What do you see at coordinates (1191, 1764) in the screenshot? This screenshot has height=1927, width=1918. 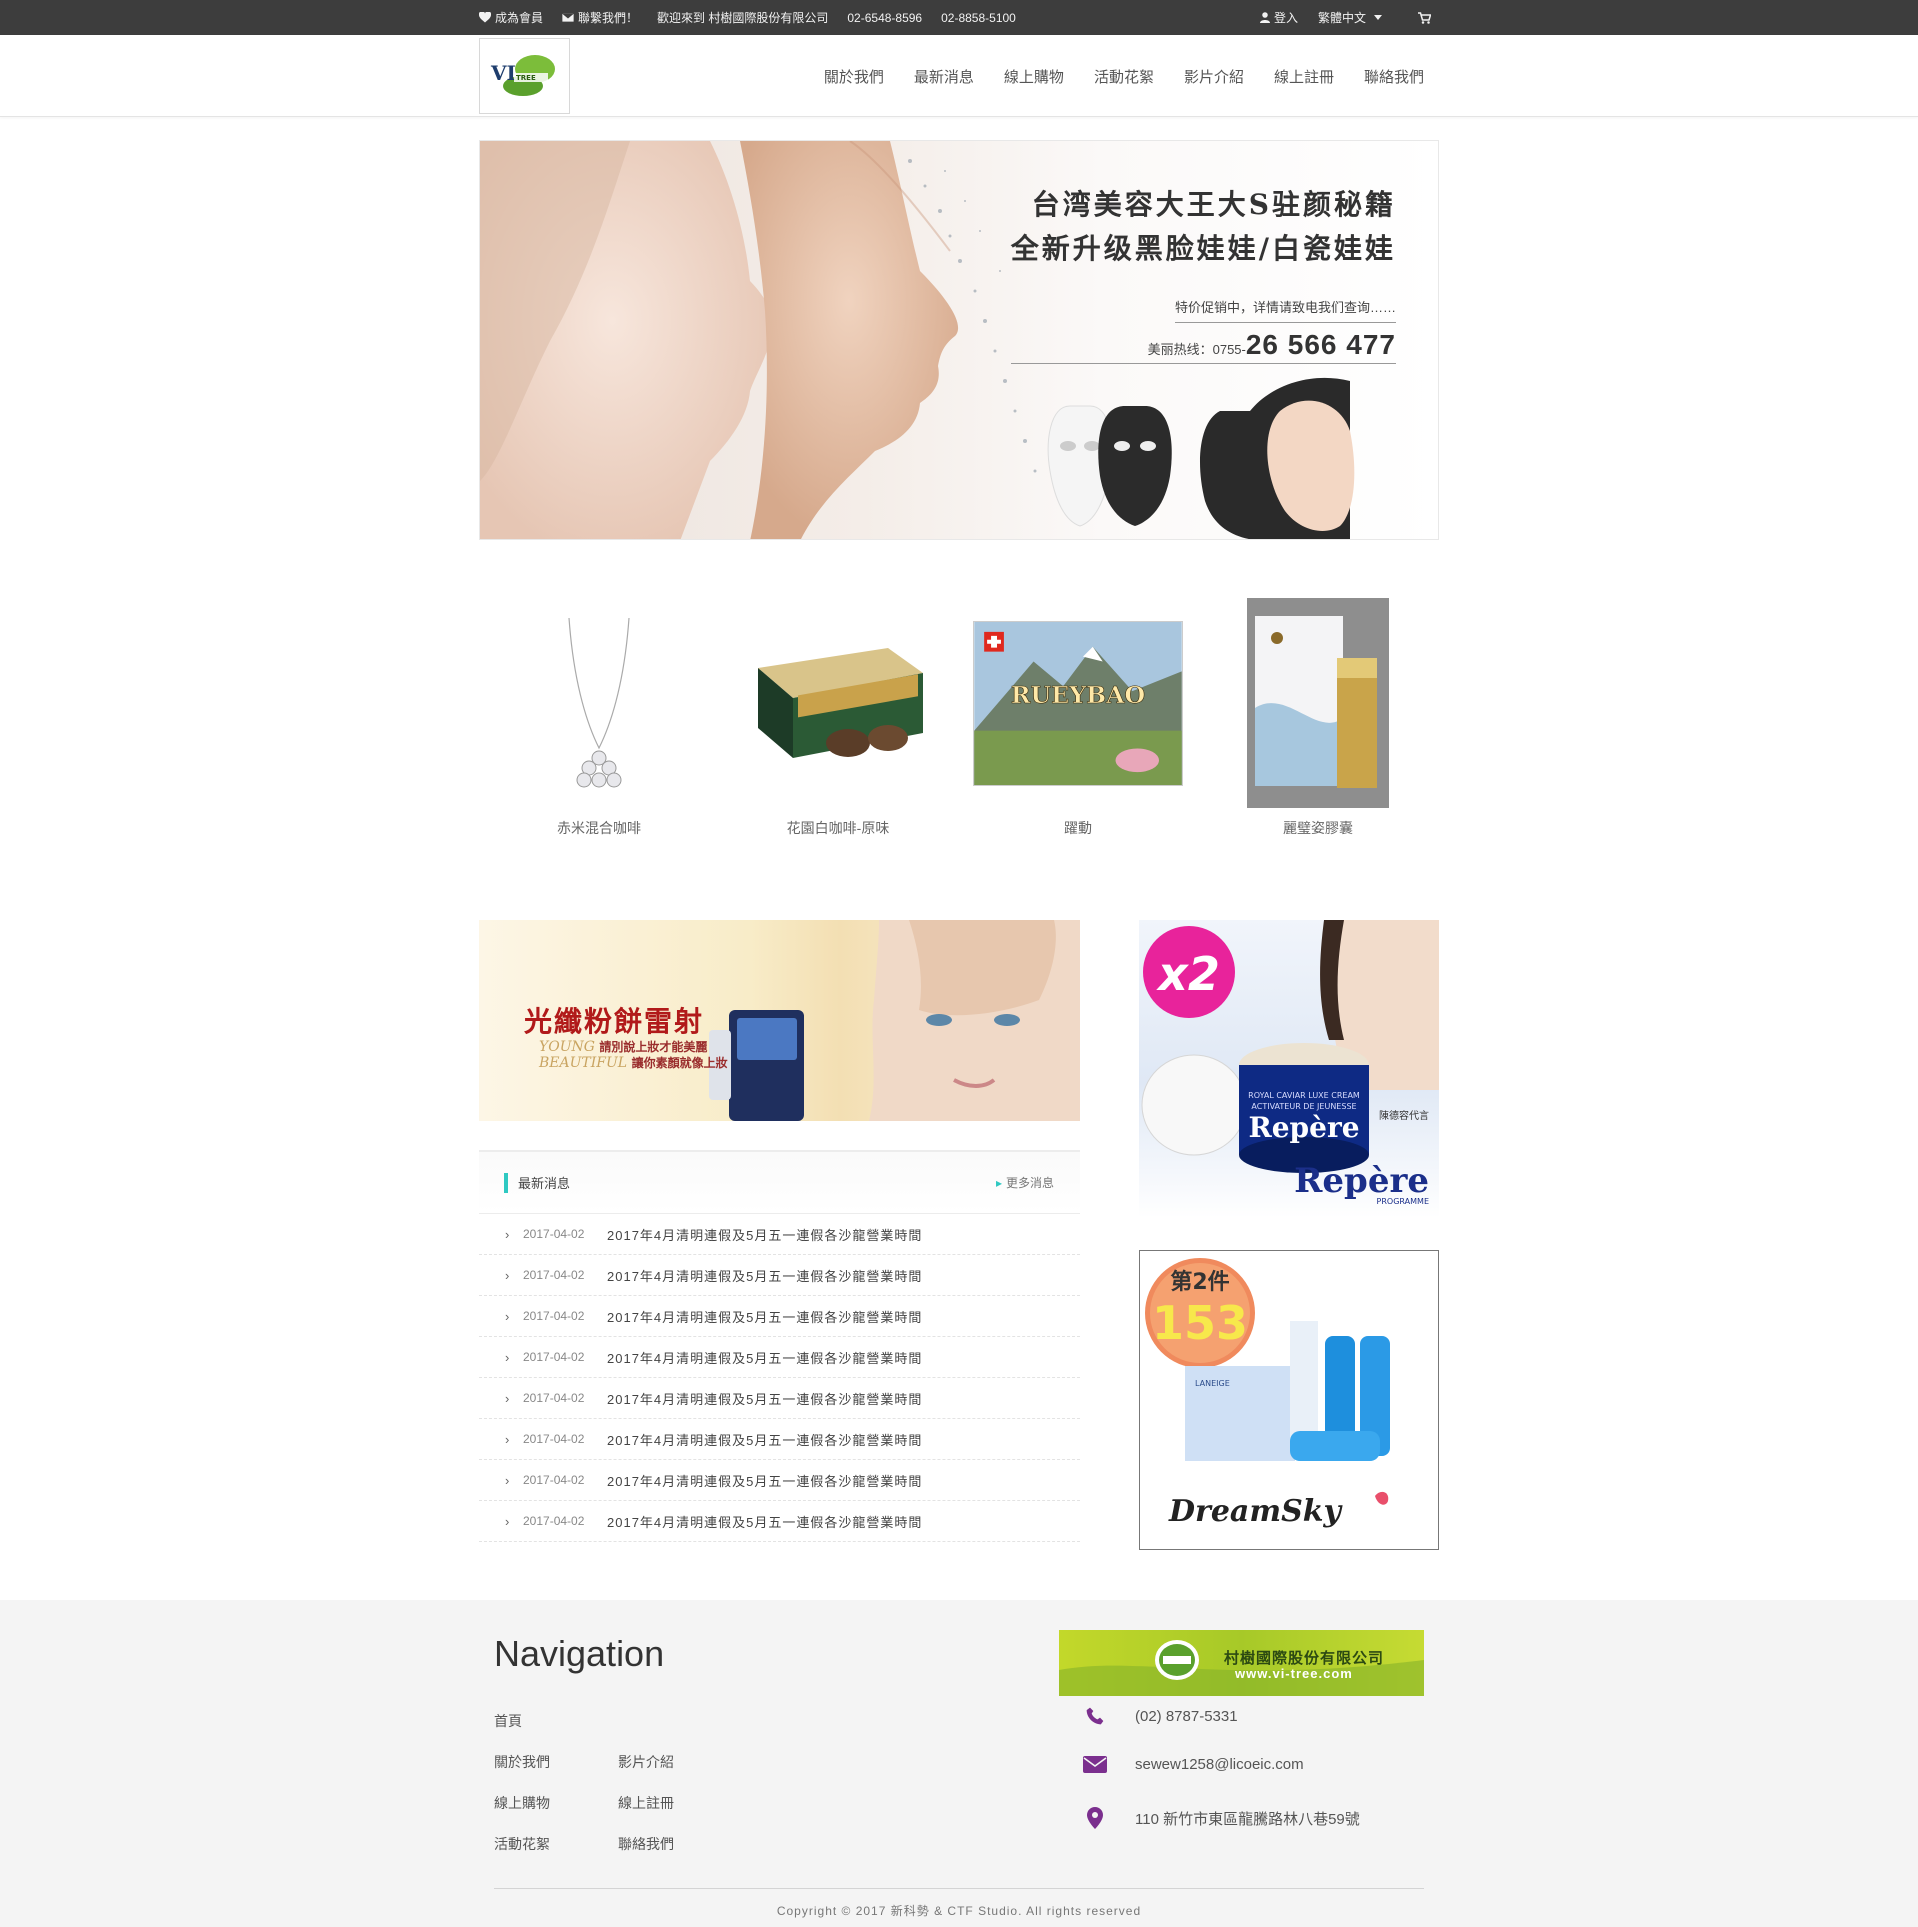 I see `footer-email: sewew1258@licoeic.com` at bounding box center [1191, 1764].